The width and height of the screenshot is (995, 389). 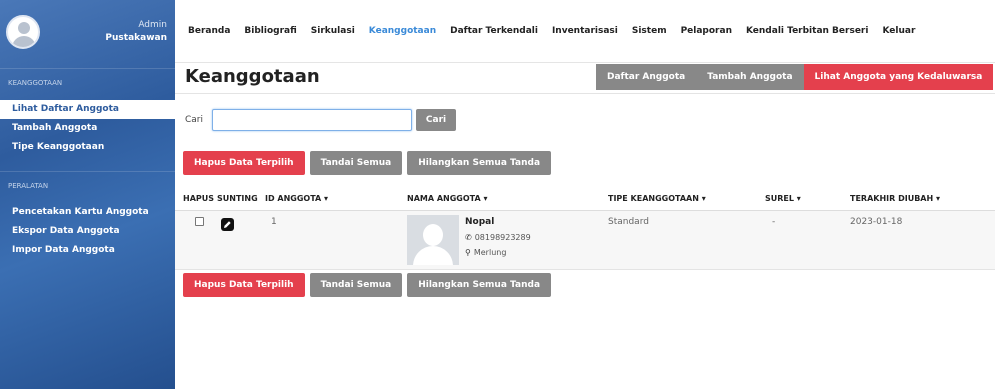 What do you see at coordinates (578, 31) in the screenshot?
I see `nav-inventory: Inventarisasi` at bounding box center [578, 31].